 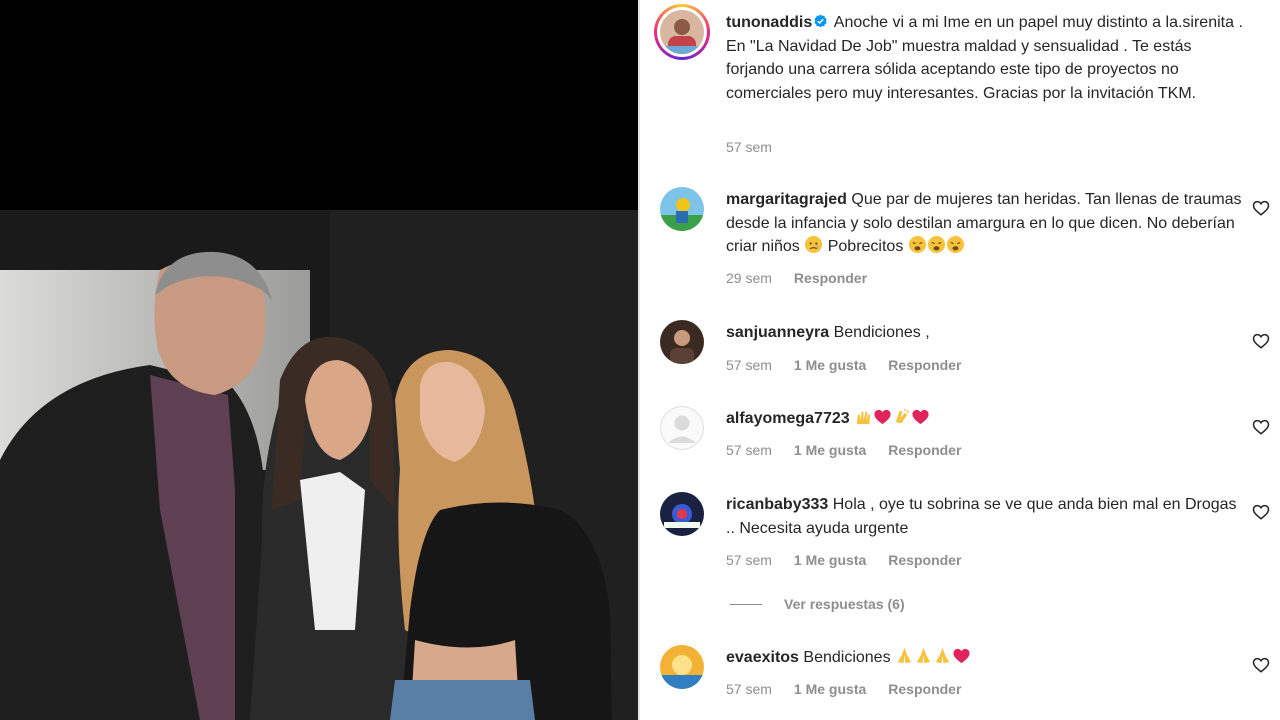 I want to click on clapping-hands-emoji-icon, so click(x=901, y=416).